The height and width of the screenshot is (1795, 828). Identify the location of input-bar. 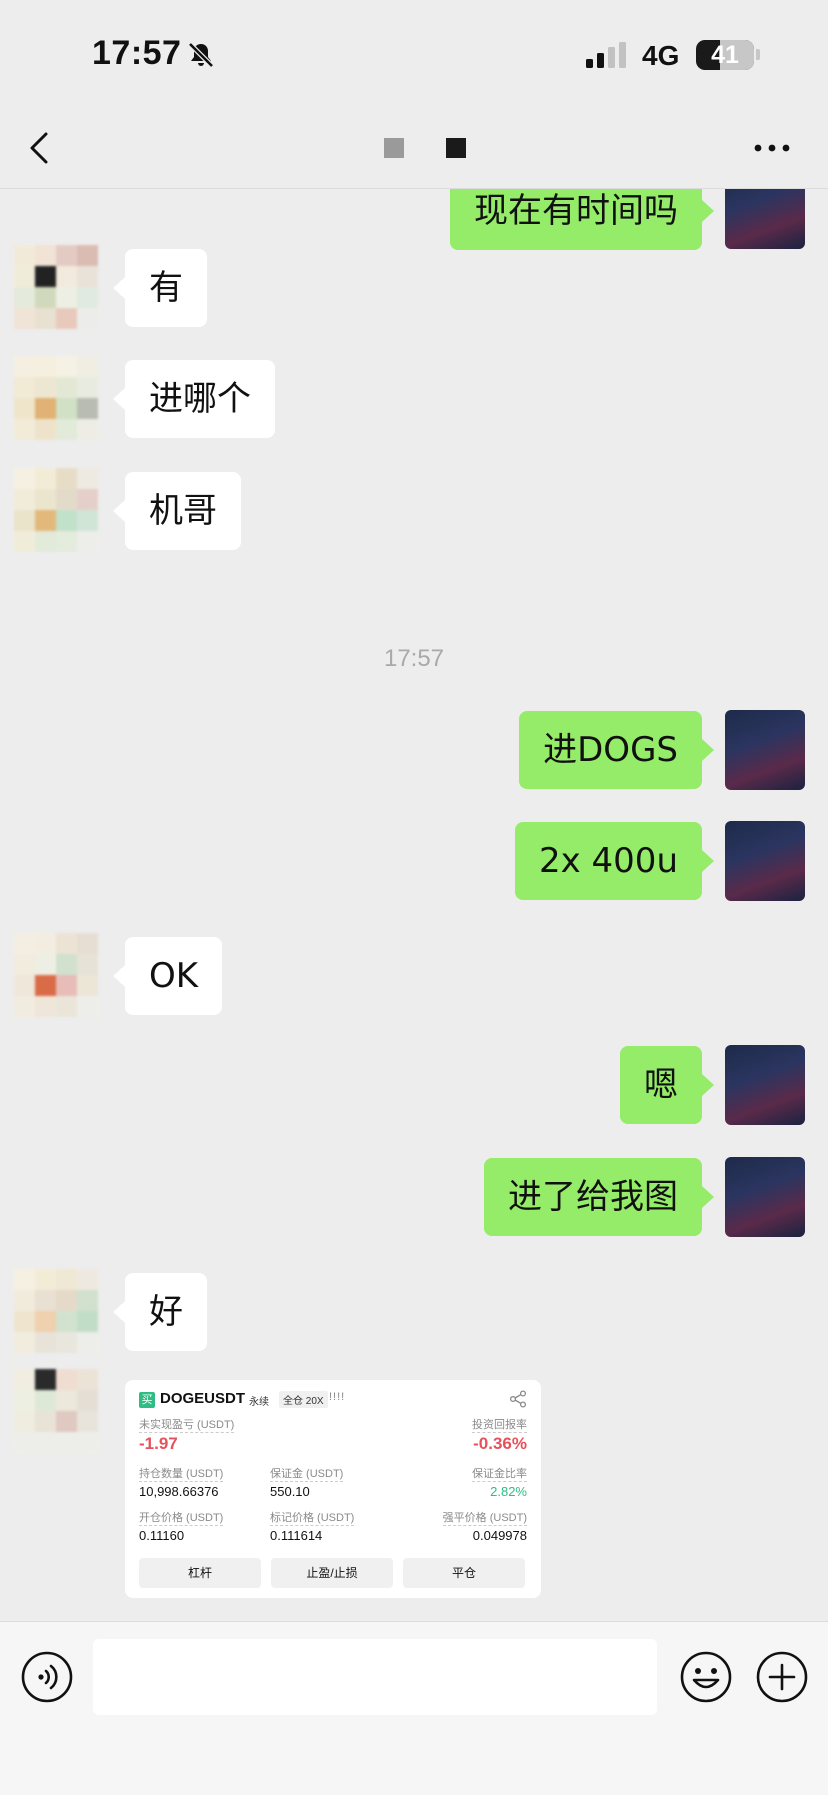
(414, 1708).